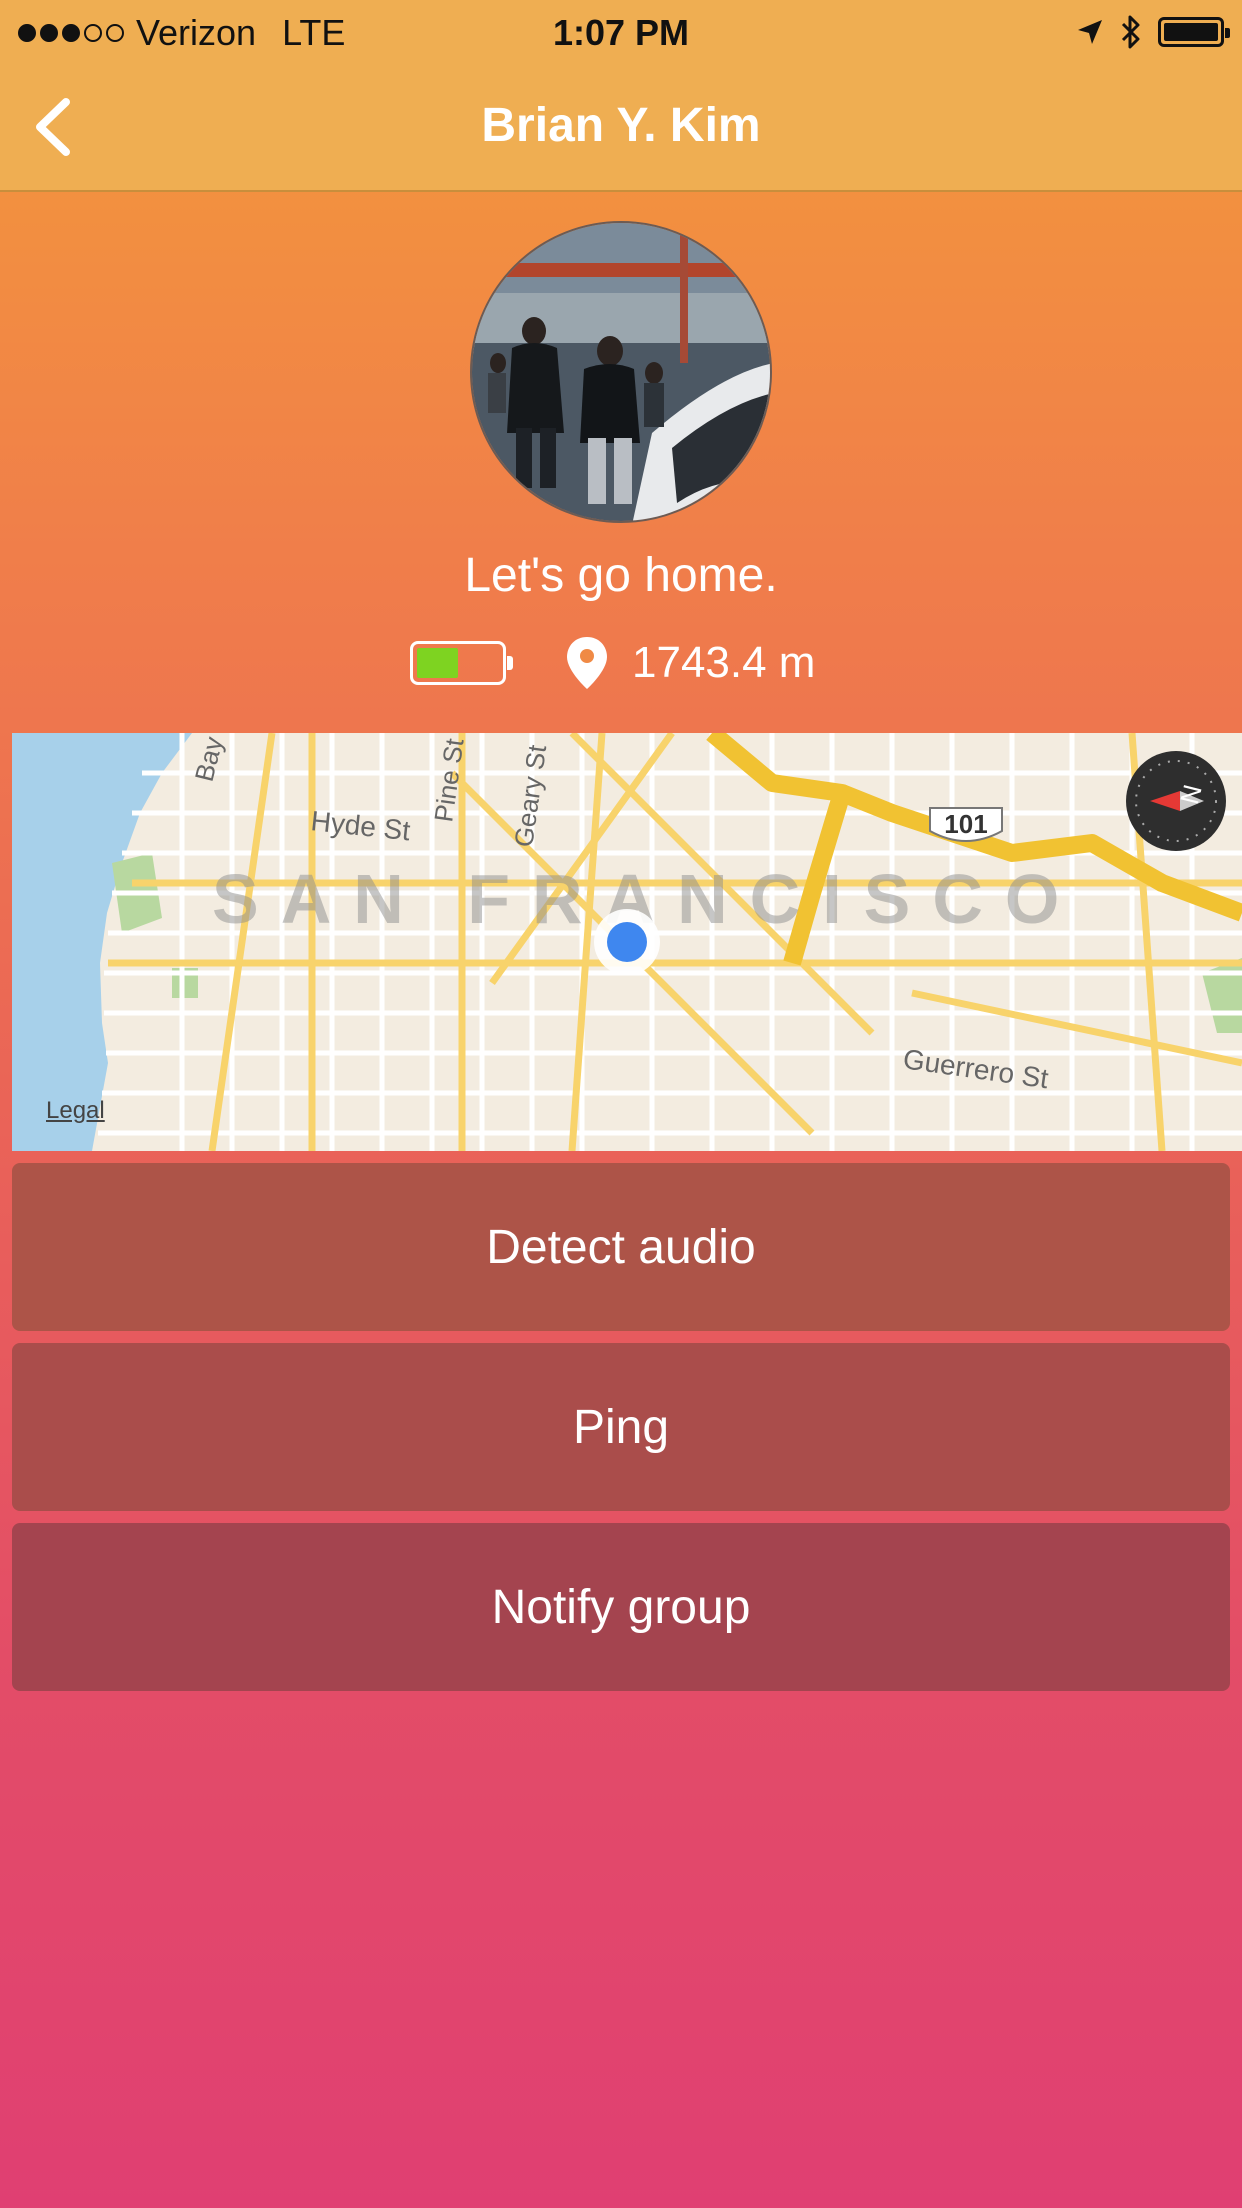  I want to click on current-location-marker, so click(627, 942).